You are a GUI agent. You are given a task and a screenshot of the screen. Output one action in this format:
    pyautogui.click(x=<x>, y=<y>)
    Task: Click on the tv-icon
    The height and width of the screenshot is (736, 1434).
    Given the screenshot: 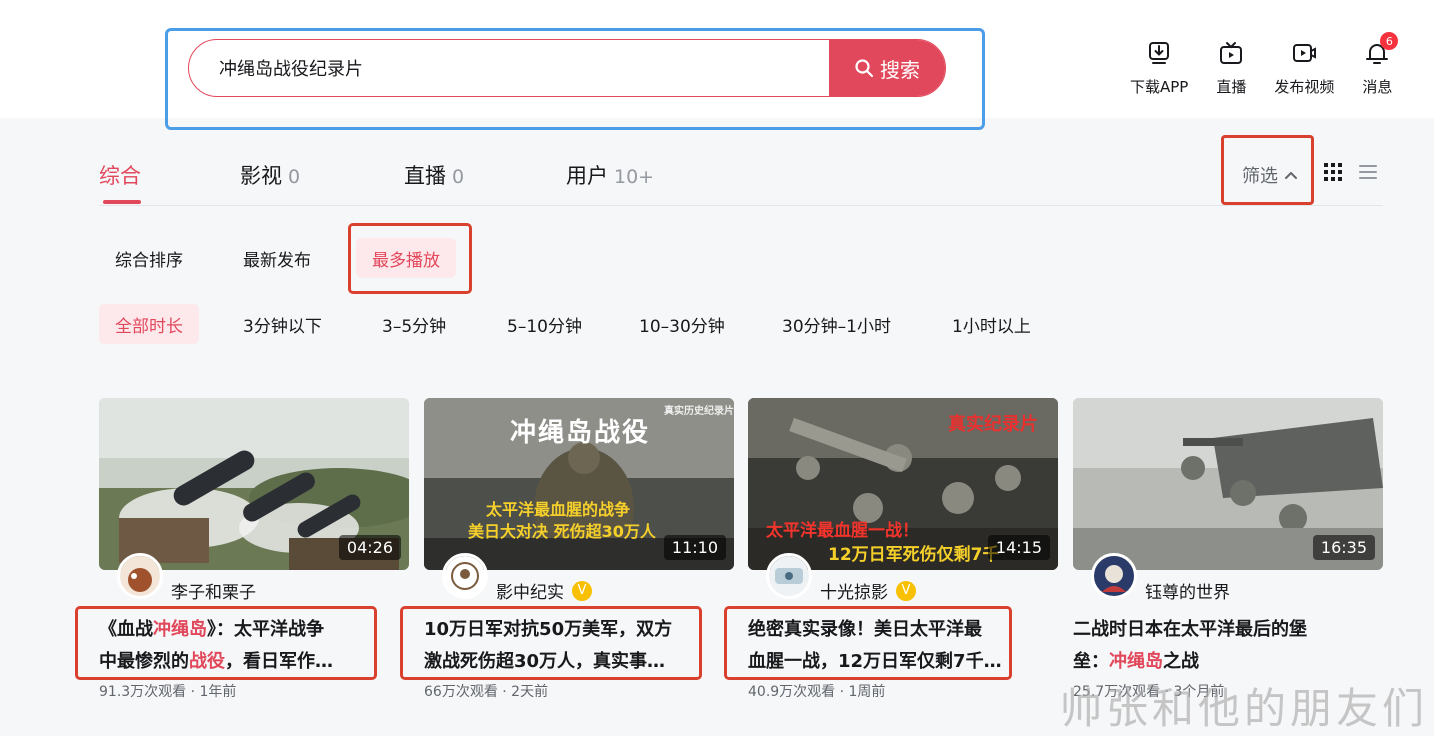 What is the action you would take?
    pyautogui.click(x=1231, y=53)
    